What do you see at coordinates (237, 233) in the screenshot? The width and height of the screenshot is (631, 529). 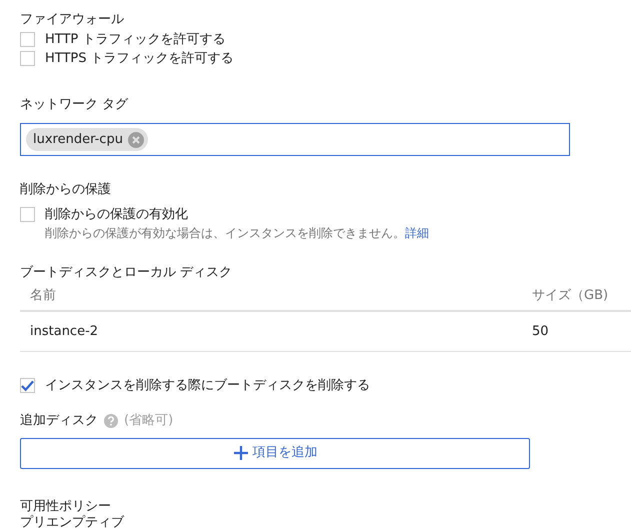 I see `help-text: 削除からの保護が有効な場合は、インスタンスを削除できません。詳細` at bounding box center [237, 233].